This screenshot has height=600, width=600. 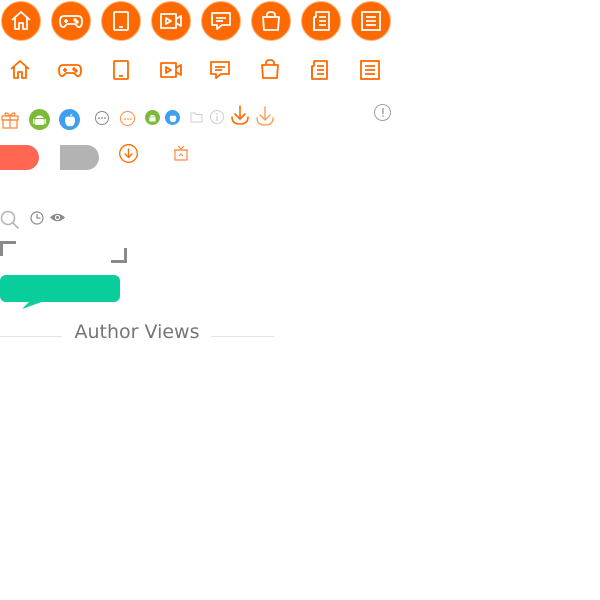 What do you see at coordinates (217, 117) in the screenshot?
I see `info-icon` at bounding box center [217, 117].